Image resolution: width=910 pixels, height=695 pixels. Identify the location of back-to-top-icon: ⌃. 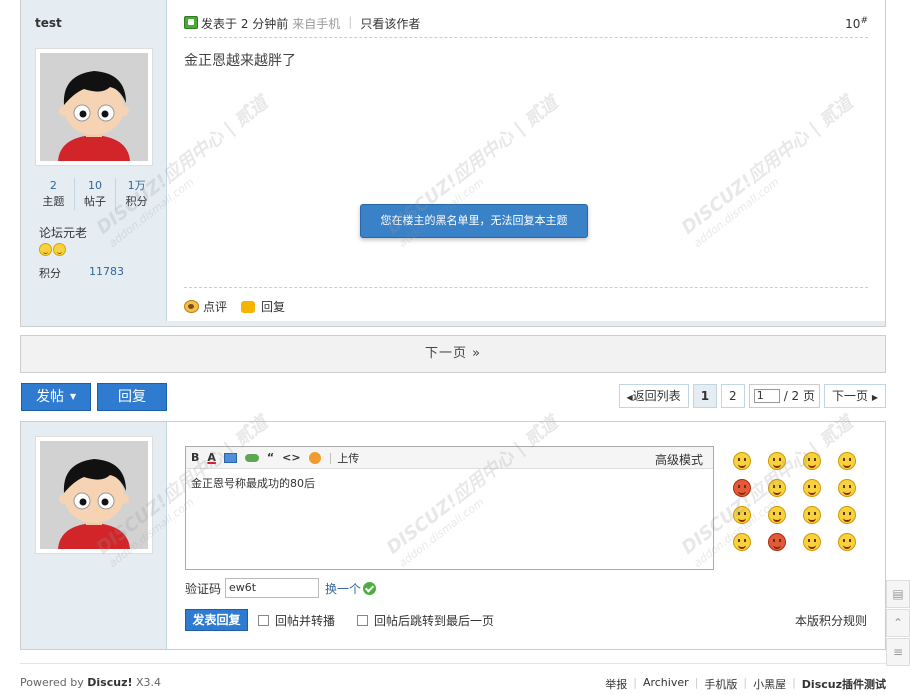
(898, 623).